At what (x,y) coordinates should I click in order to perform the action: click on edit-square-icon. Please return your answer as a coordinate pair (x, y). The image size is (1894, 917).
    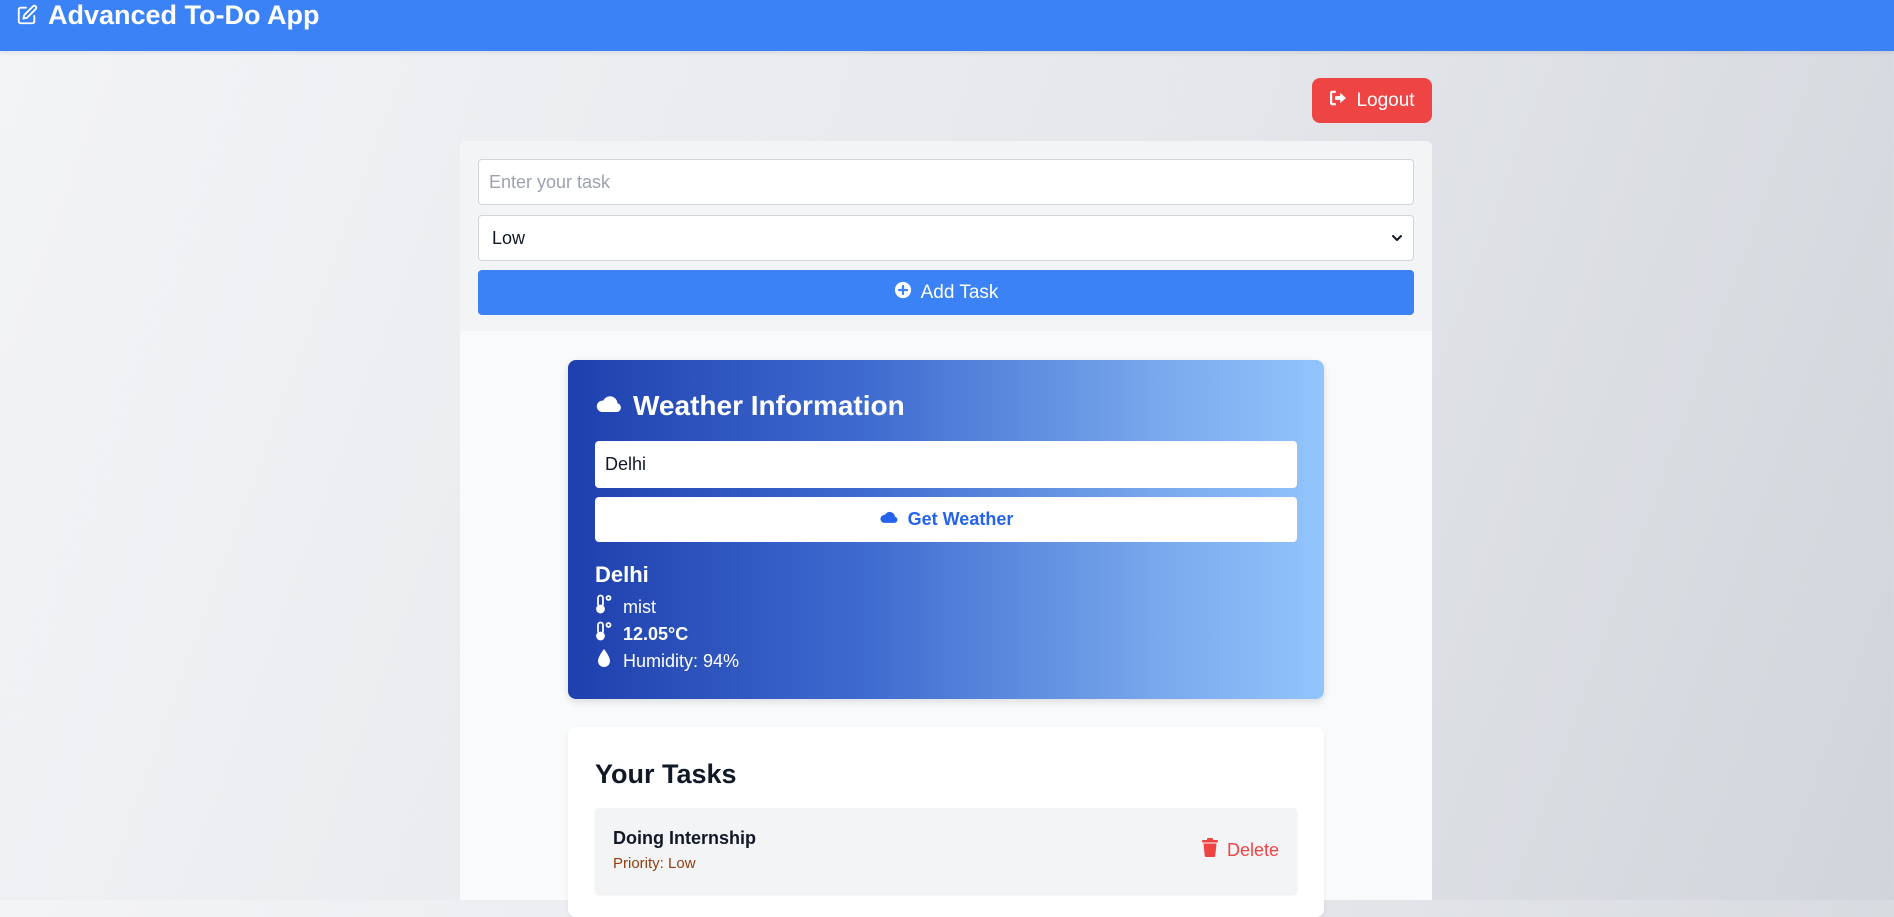
    Looking at the image, I should click on (27, 15).